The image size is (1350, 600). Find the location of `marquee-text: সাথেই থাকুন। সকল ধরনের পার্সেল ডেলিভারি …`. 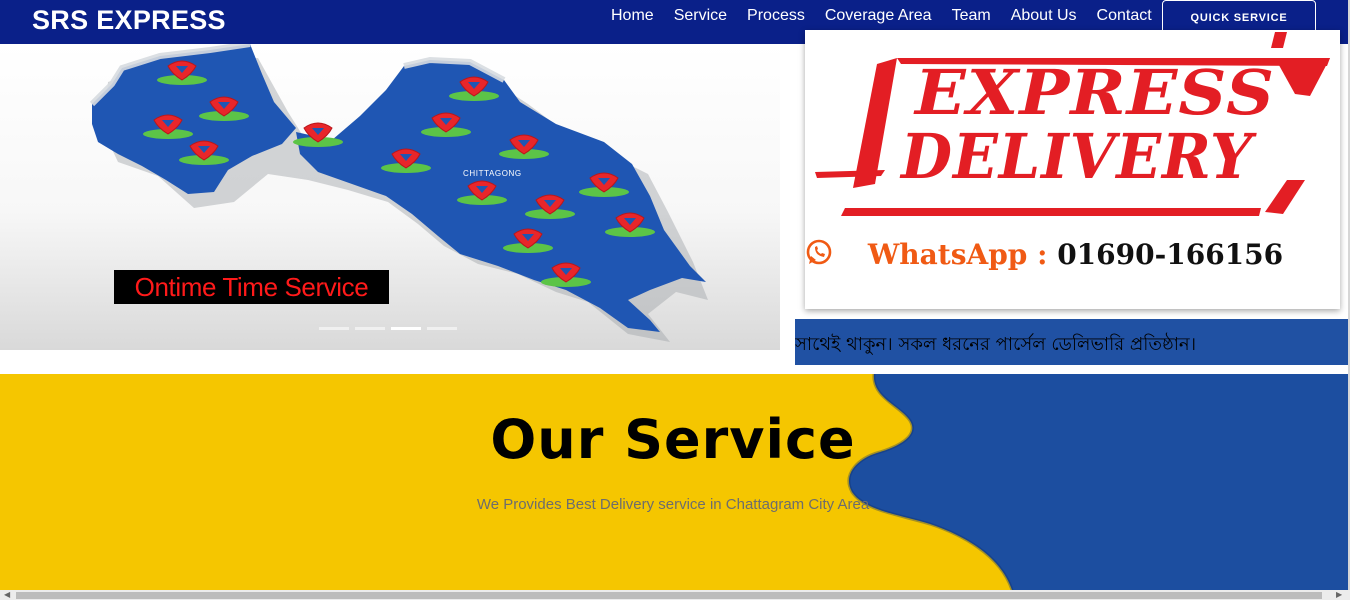

marquee-text: সাথেই থাকুন। সকল ধরনের পার্সেল ডেলিভারি … is located at coordinates (996, 344).